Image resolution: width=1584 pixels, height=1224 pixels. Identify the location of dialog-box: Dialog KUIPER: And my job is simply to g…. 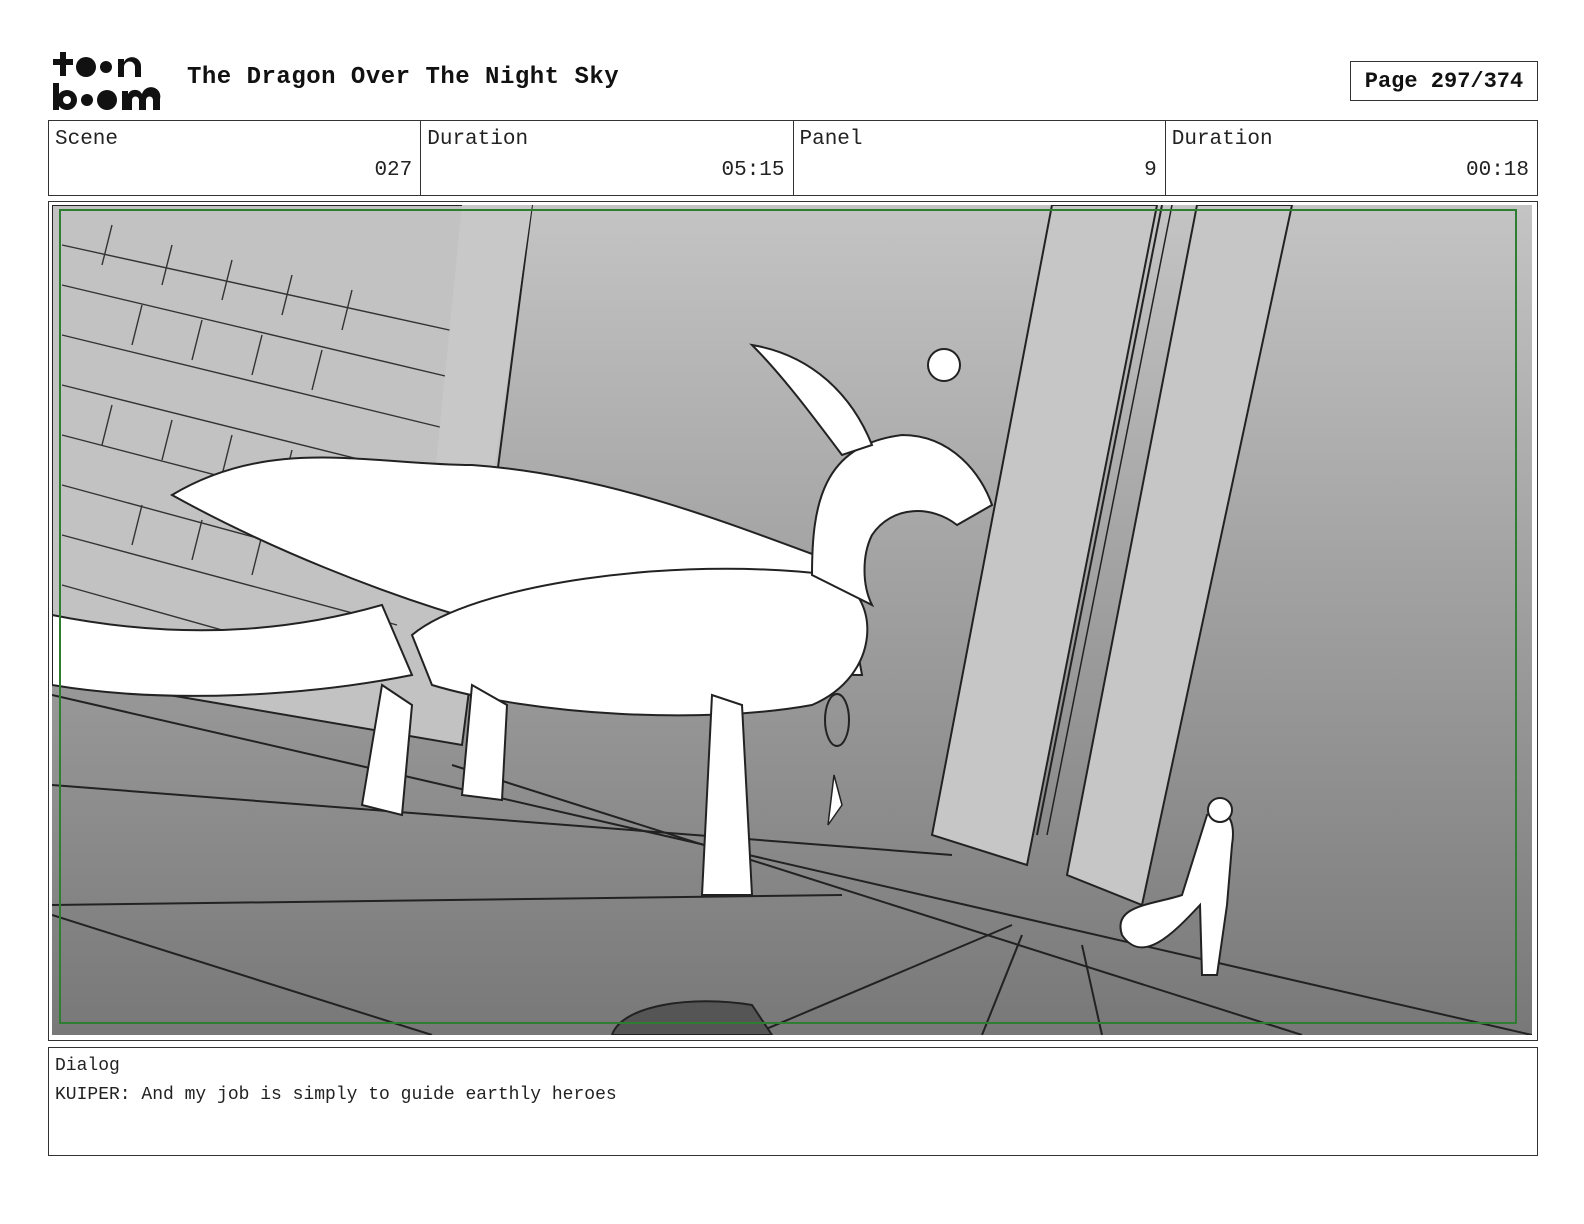
(793, 1101).